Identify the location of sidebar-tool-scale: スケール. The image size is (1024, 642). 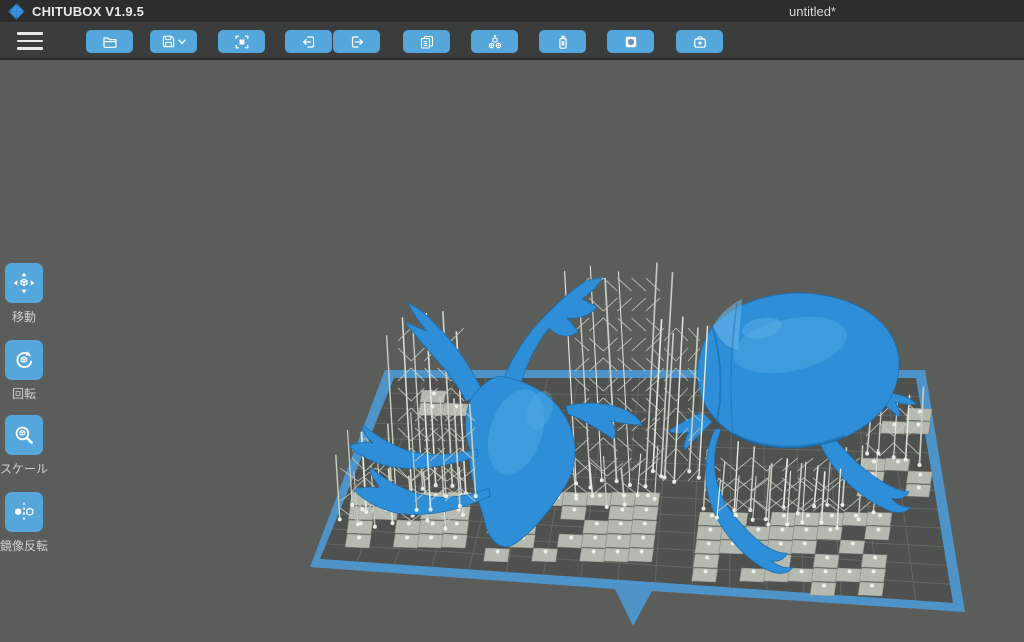
(24, 445).